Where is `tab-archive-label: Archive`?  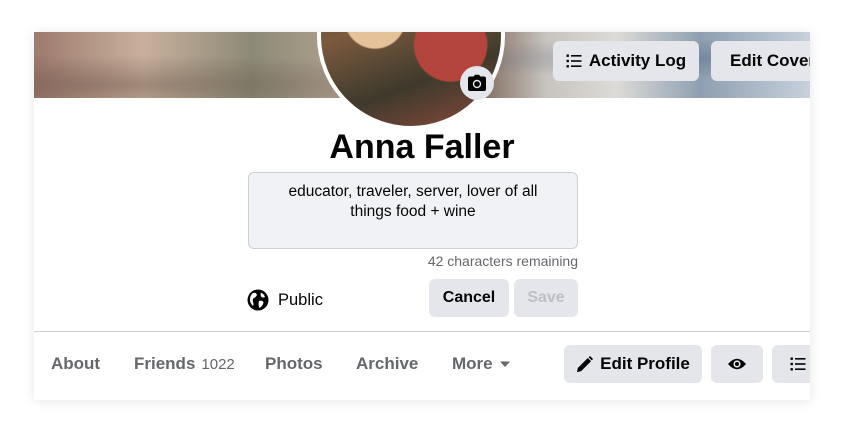
tab-archive-label: Archive is located at coordinates (387, 363).